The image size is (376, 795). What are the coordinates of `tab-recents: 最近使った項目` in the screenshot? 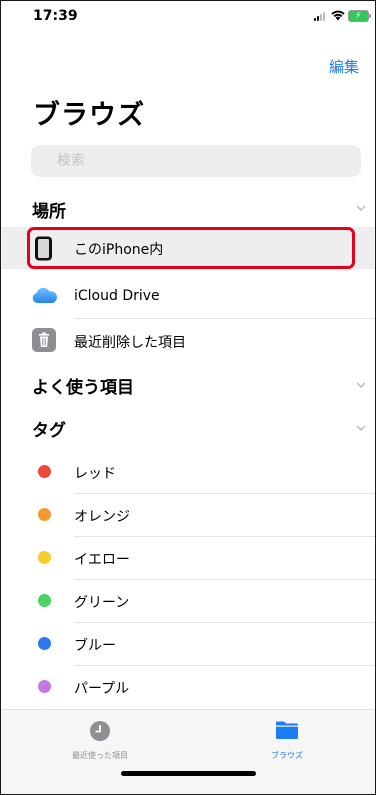 It's located at (100, 740).